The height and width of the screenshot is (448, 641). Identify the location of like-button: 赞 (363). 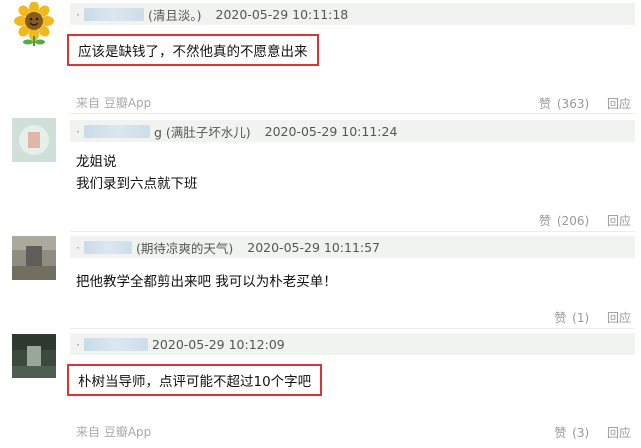
(561, 104).